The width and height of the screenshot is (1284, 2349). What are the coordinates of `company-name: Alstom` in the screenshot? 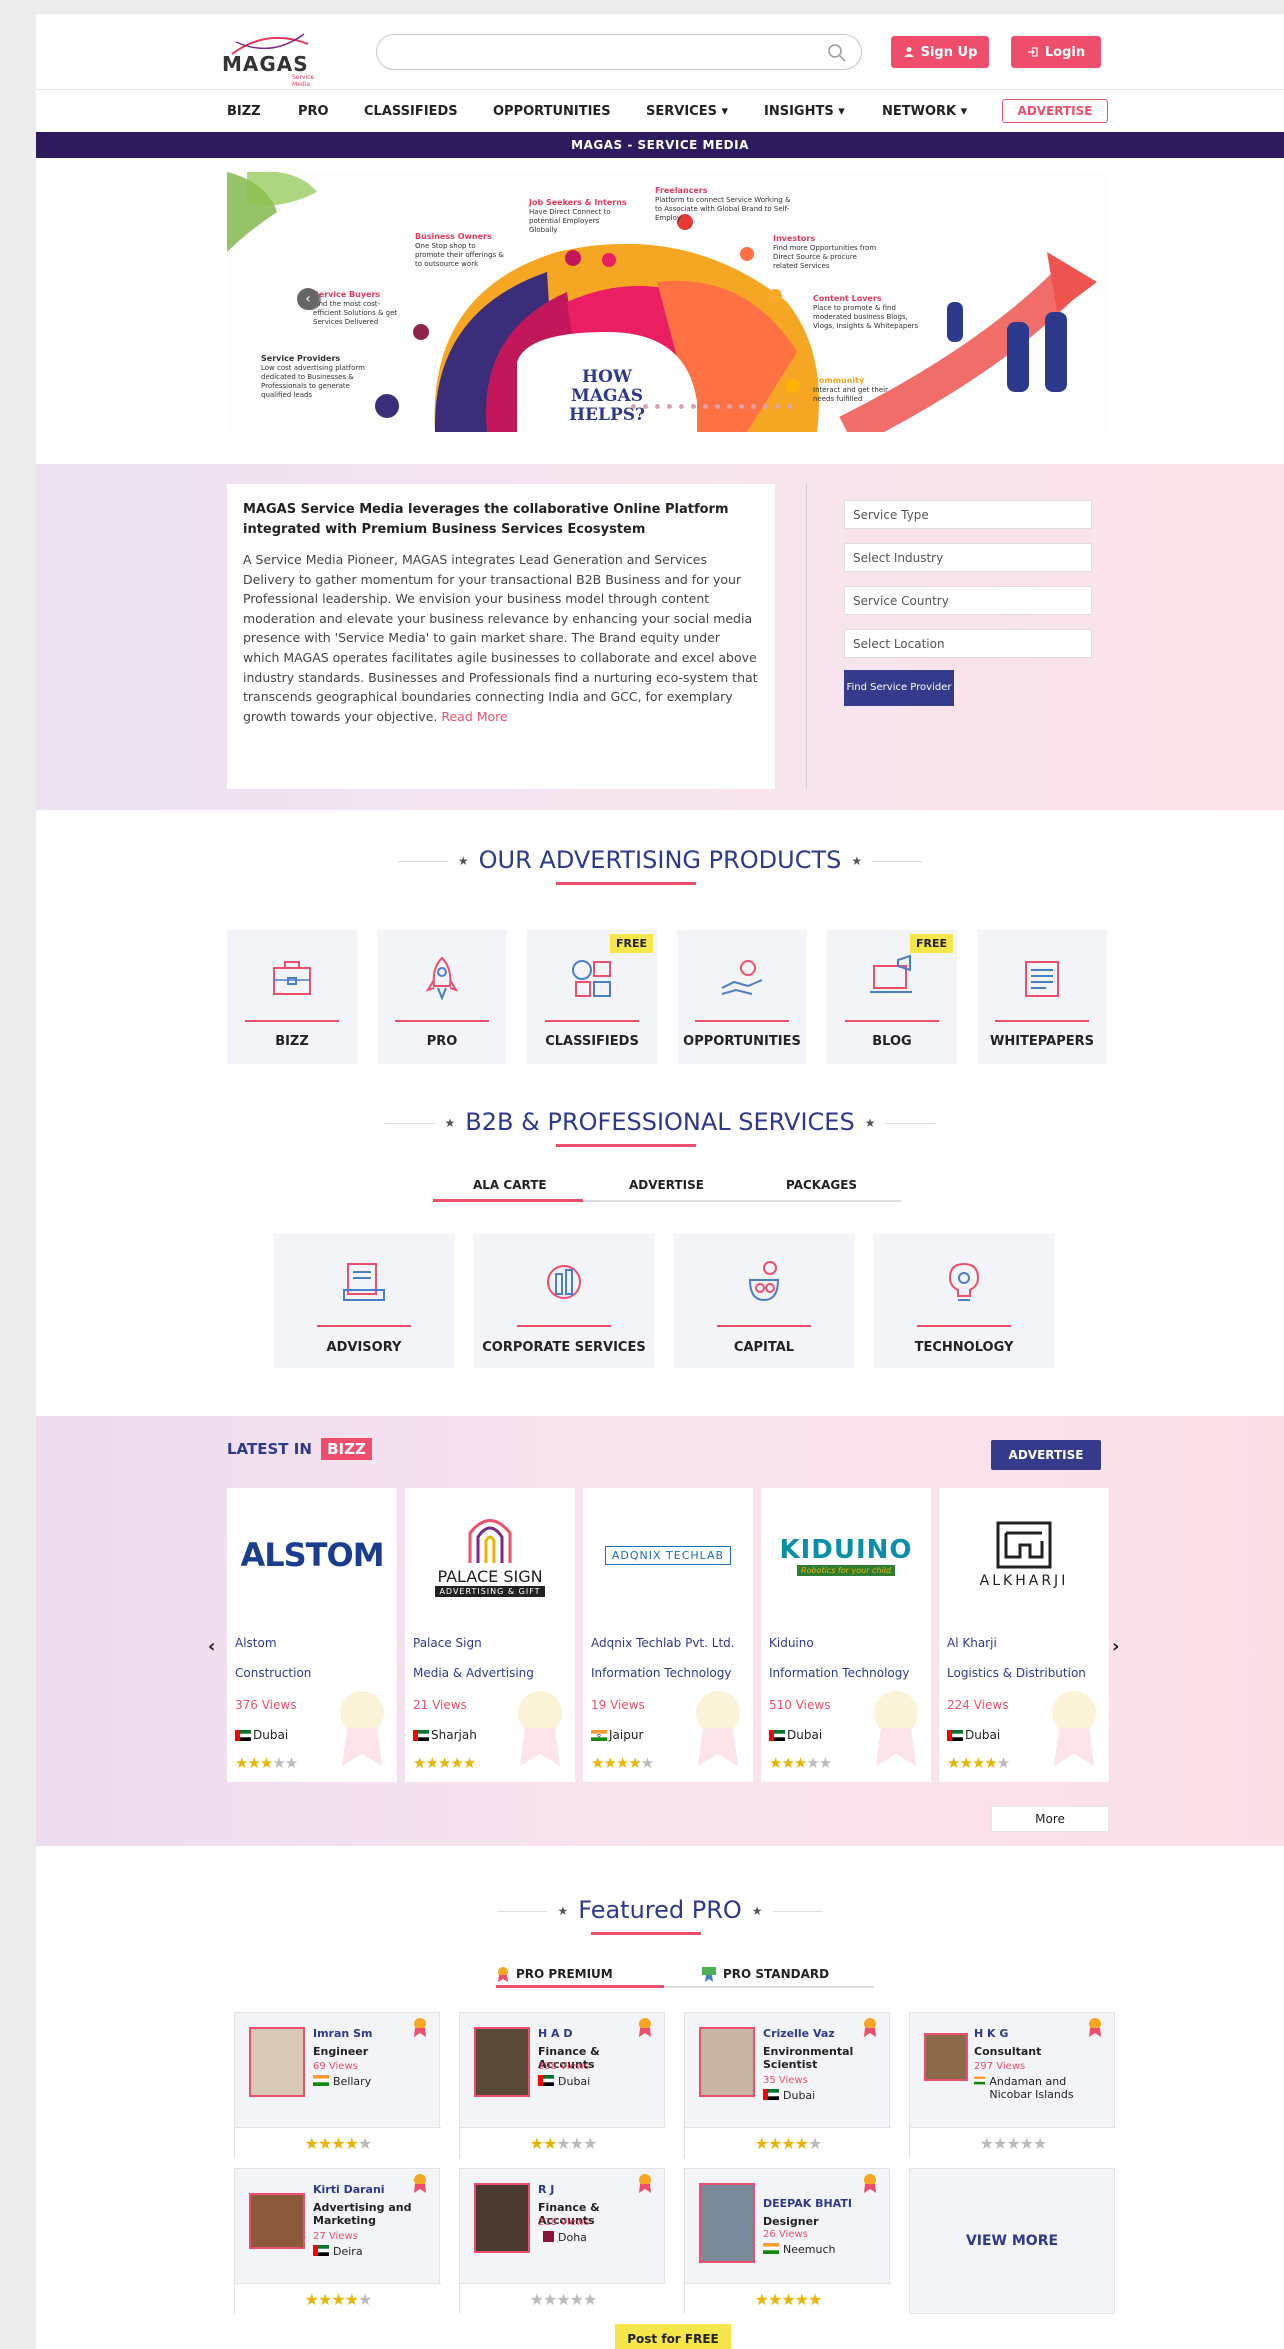 It's located at (256, 1643).